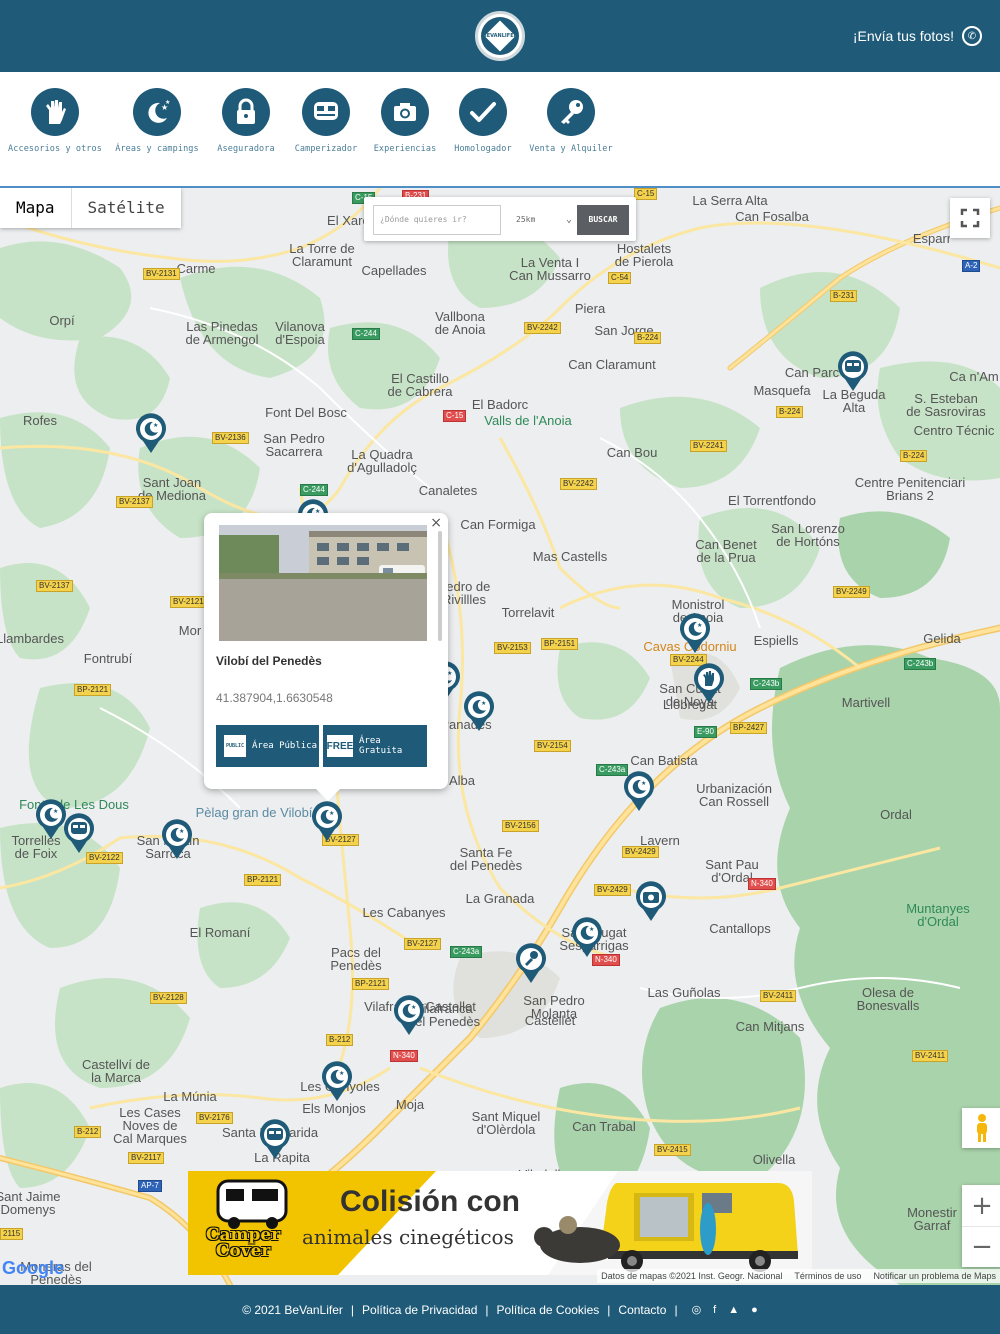 The height and width of the screenshot is (1334, 1000). I want to click on map-place-label: Espiells, so click(776, 640).